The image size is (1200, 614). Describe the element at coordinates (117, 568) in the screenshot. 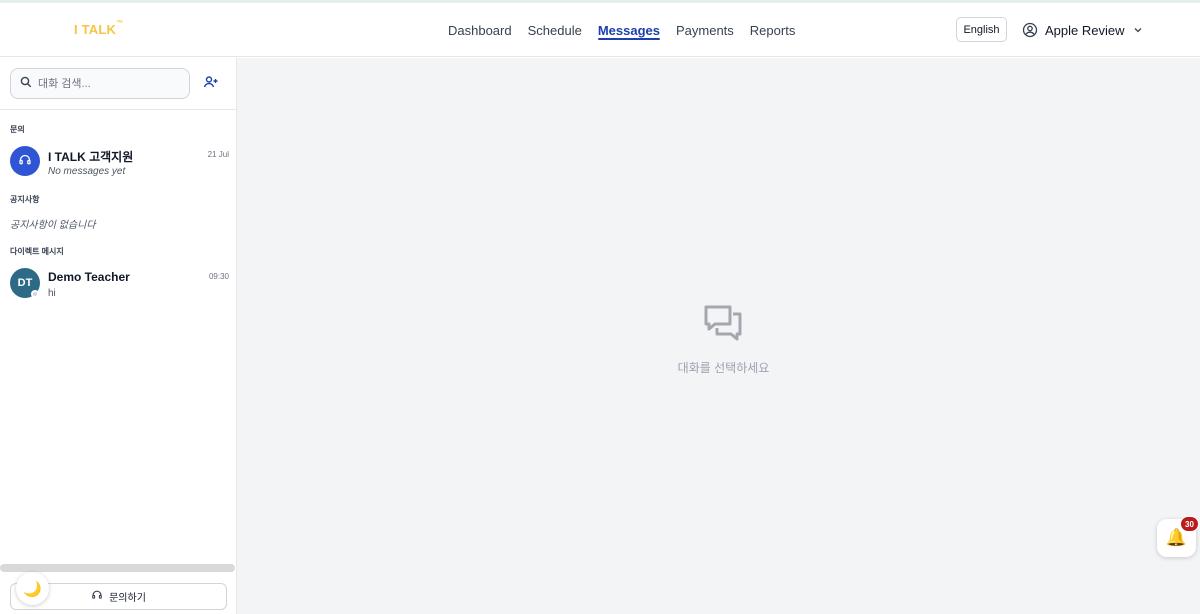

I see `horizontal-scrollbar` at that location.